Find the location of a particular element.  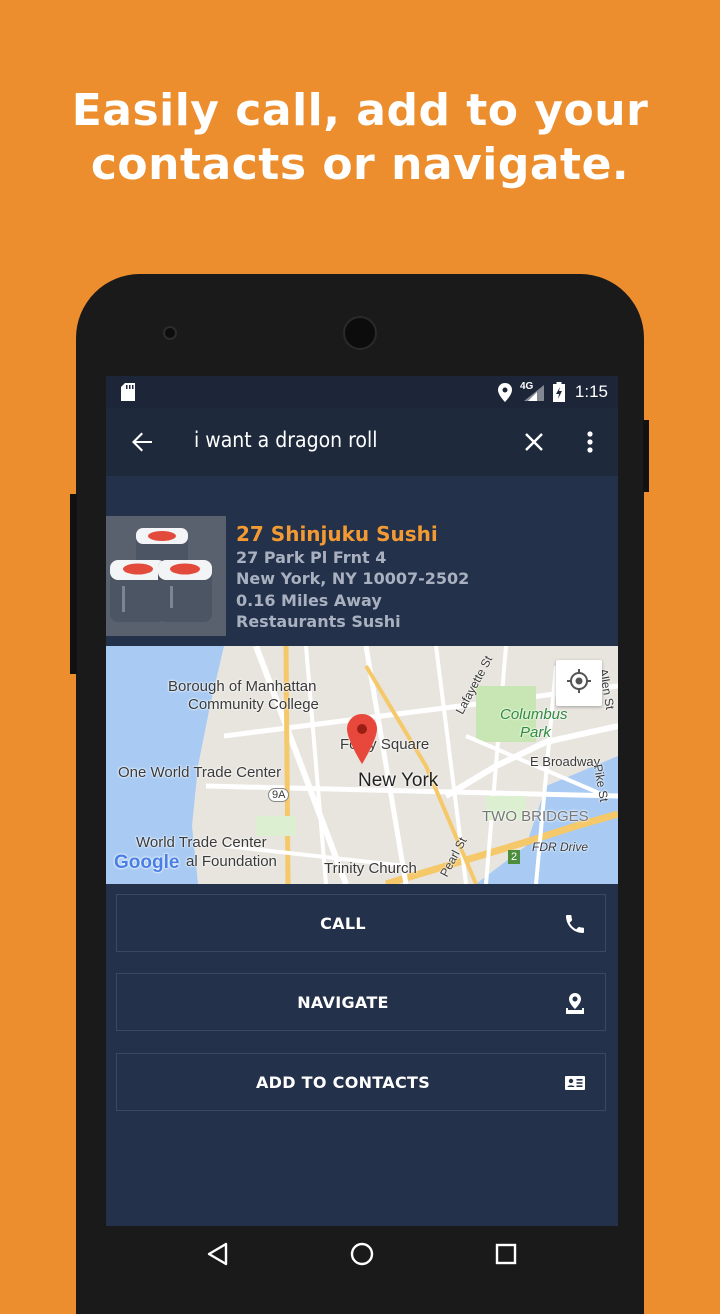

navigate-button-label: NAVIGATE is located at coordinates (343, 1002).